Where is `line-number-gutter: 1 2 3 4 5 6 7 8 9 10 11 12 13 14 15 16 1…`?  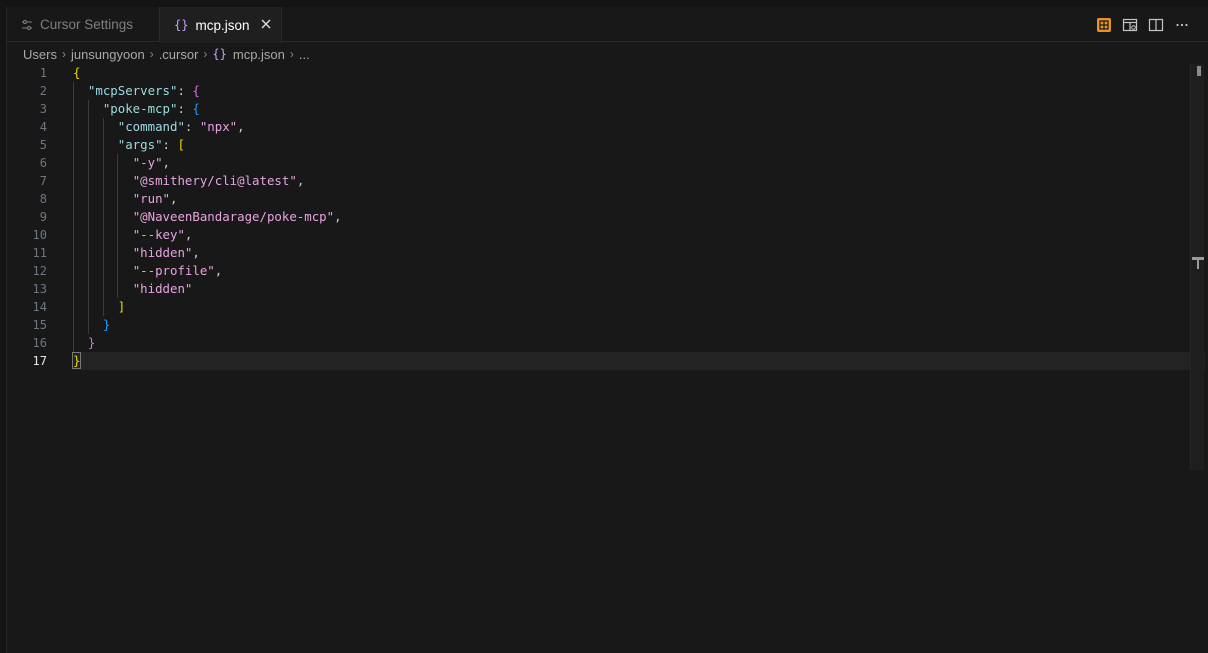
line-number-gutter: 1 2 3 4 5 6 7 8 9 10 11 12 13 14 15 16 1… is located at coordinates (37, 217).